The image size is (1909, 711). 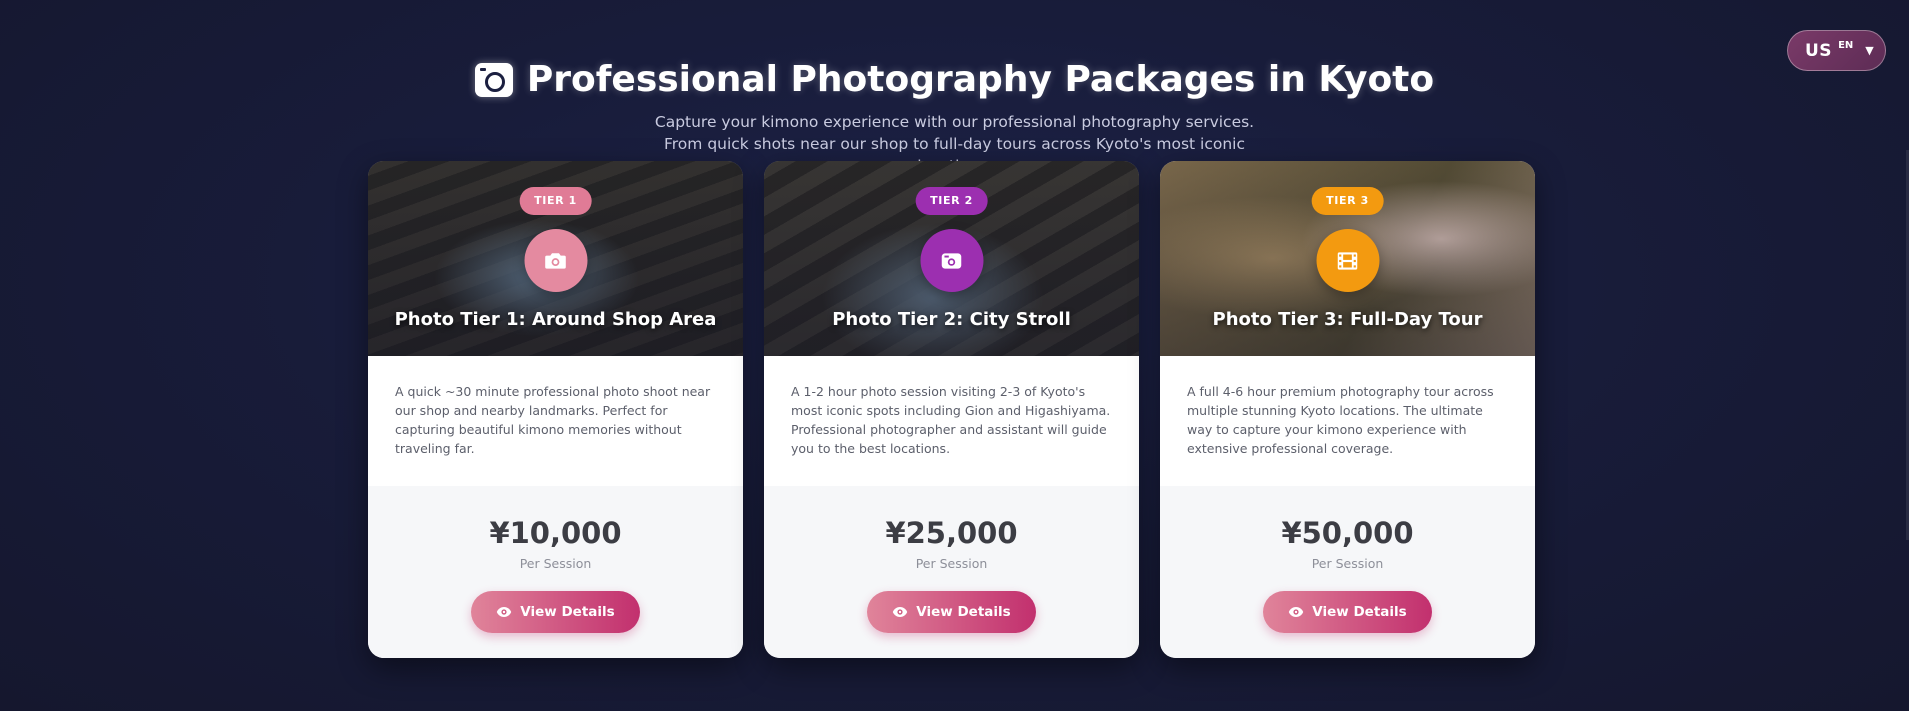 I want to click on card-price: ¥25,000, so click(x=951, y=533).